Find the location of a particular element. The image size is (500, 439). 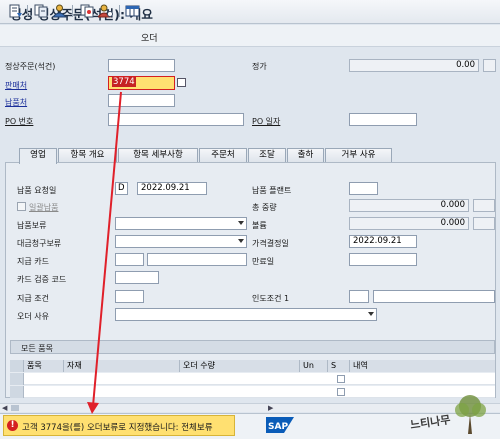

annotation-arrow is located at coordinates (104, 252).